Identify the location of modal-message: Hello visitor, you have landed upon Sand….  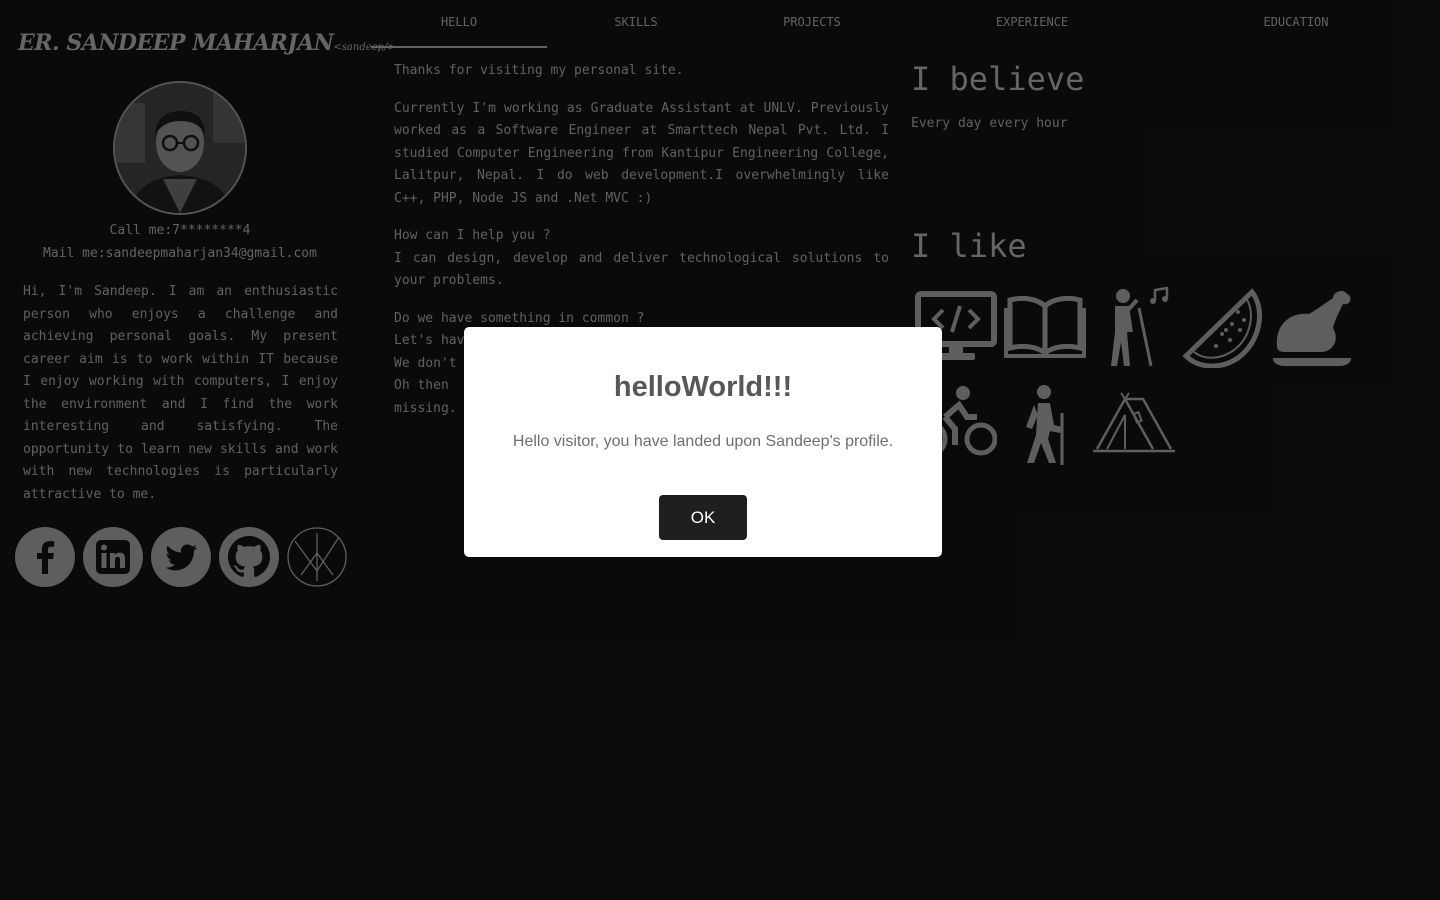
(703, 441).